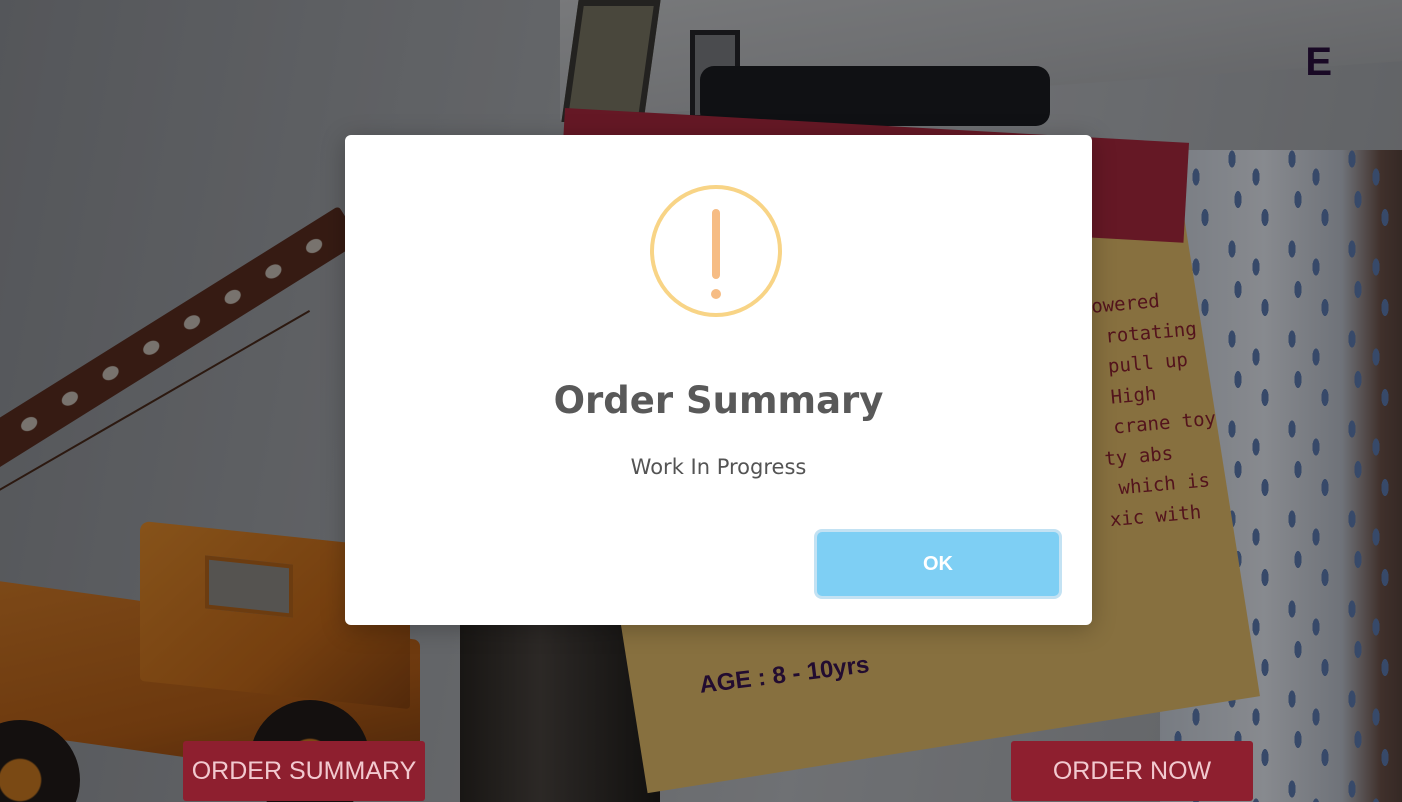 The image size is (1402, 802). I want to click on warning-icon, so click(716, 251).